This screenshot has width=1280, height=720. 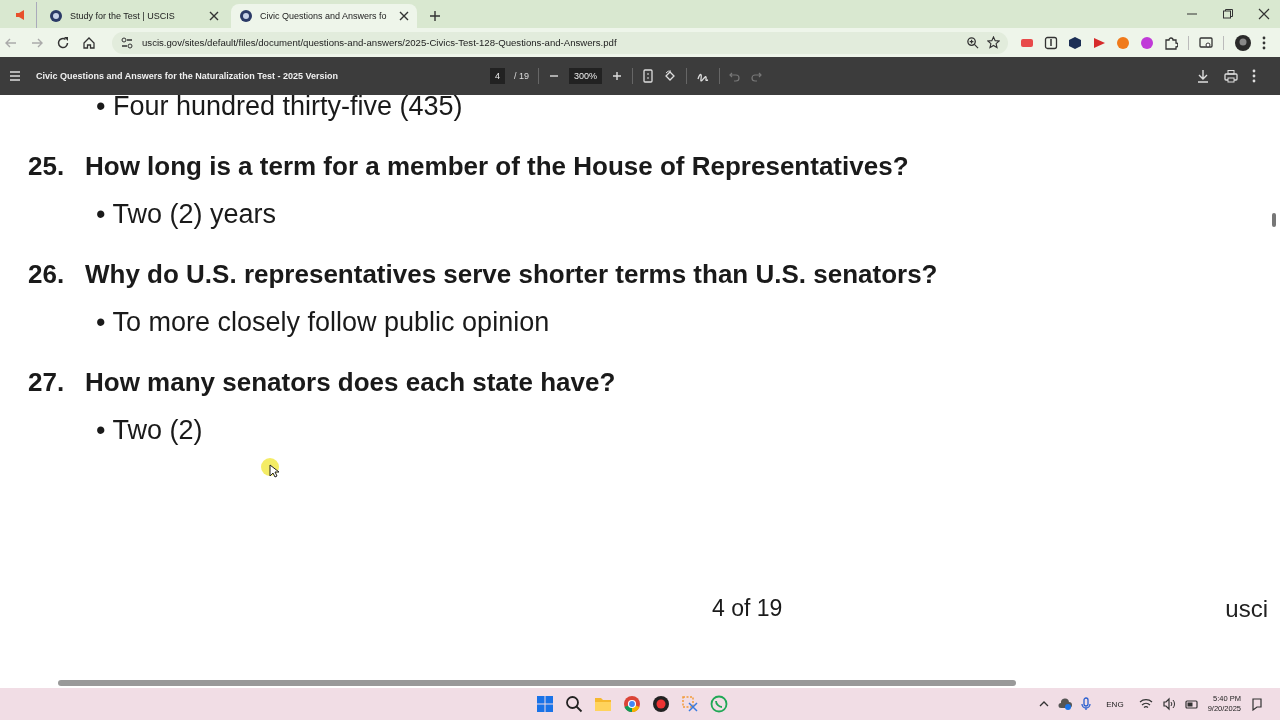 What do you see at coordinates (188, 76) in the screenshot?
I see `document-title: Civic Questions and Answers for the Naturalization Test - 2025 Version` at bounding box center [188, 76].